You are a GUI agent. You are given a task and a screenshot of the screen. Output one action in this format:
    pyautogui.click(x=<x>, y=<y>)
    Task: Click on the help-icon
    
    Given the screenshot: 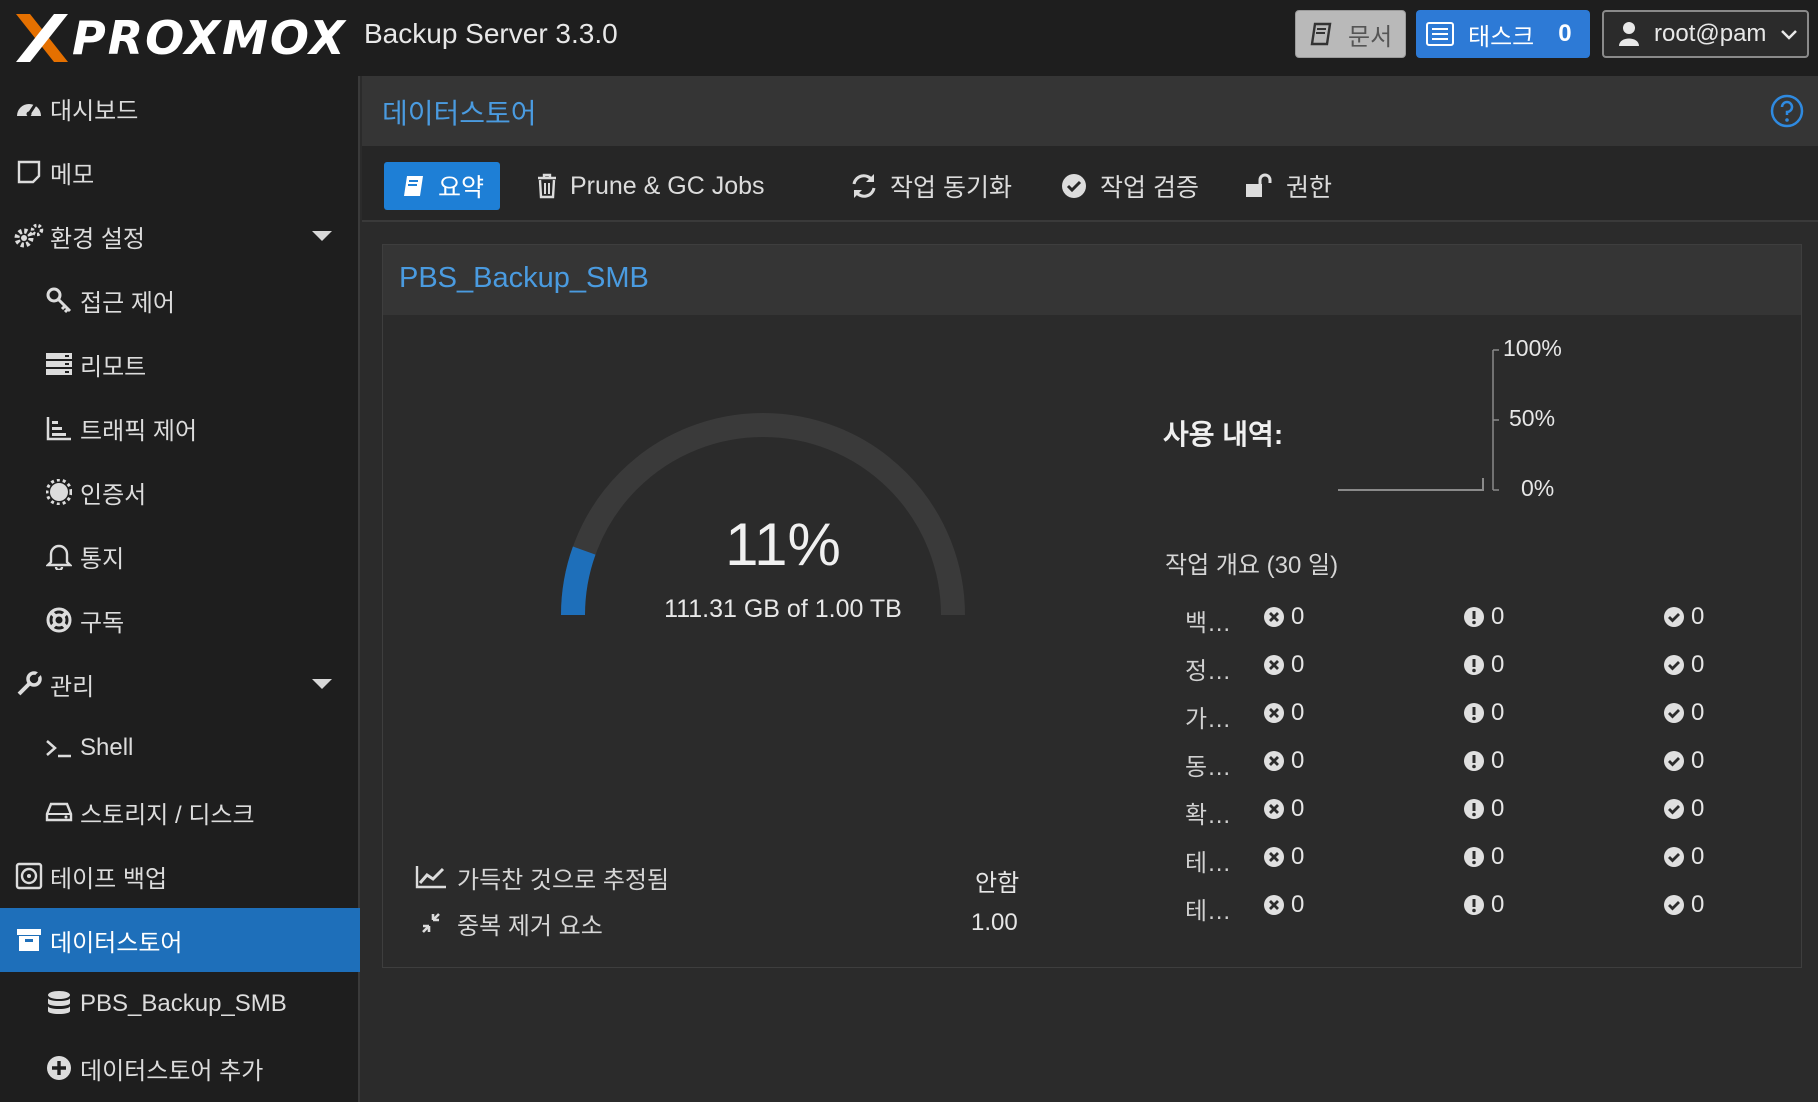 What is the action you would take?
    pyautogui.click(x=1787, y=113)
    